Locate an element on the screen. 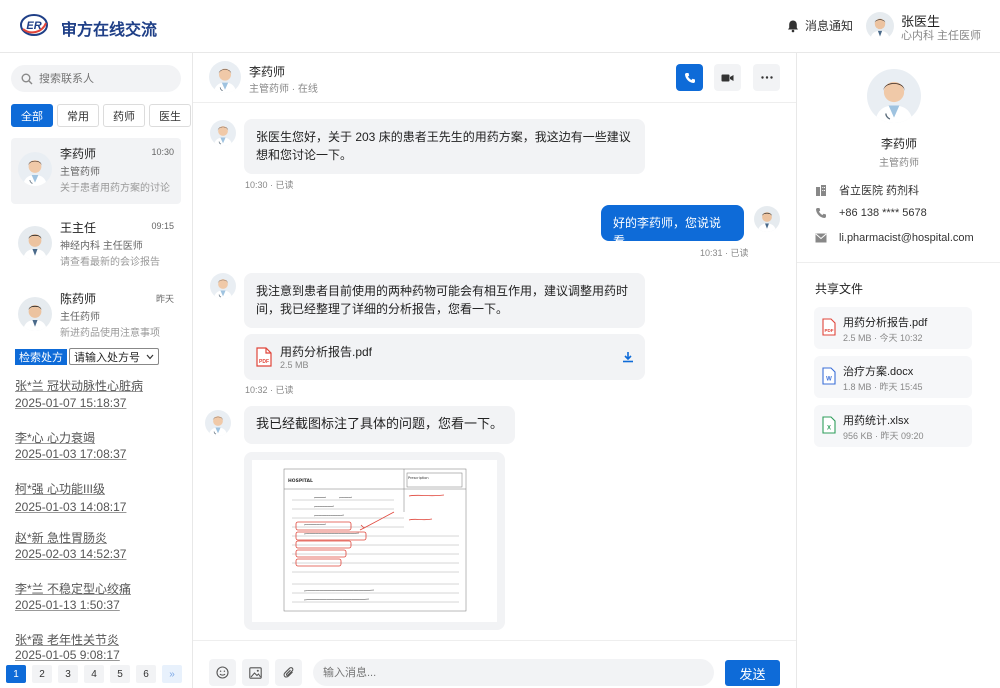  download-icon is located at coordinates (628, 357).